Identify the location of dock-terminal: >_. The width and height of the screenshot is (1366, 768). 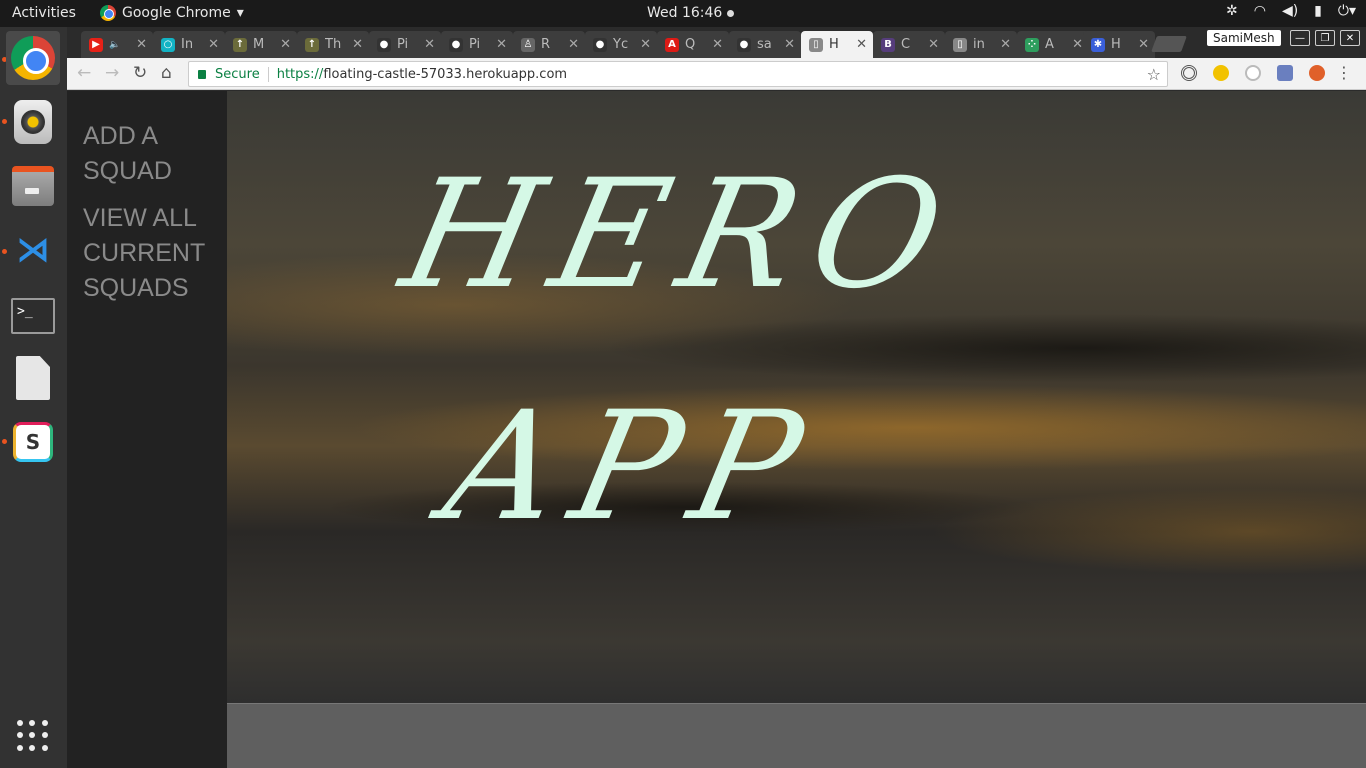
(33, 316).